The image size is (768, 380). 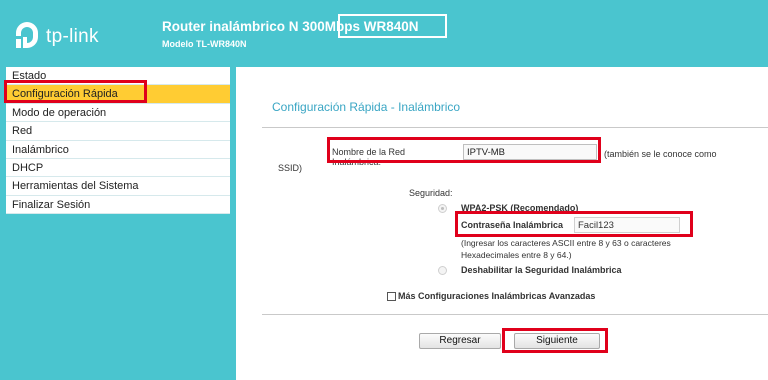 I want to click on sidebar-item-finalizar-sesion: Finalizar Sesión, so click(x=118, y=205).